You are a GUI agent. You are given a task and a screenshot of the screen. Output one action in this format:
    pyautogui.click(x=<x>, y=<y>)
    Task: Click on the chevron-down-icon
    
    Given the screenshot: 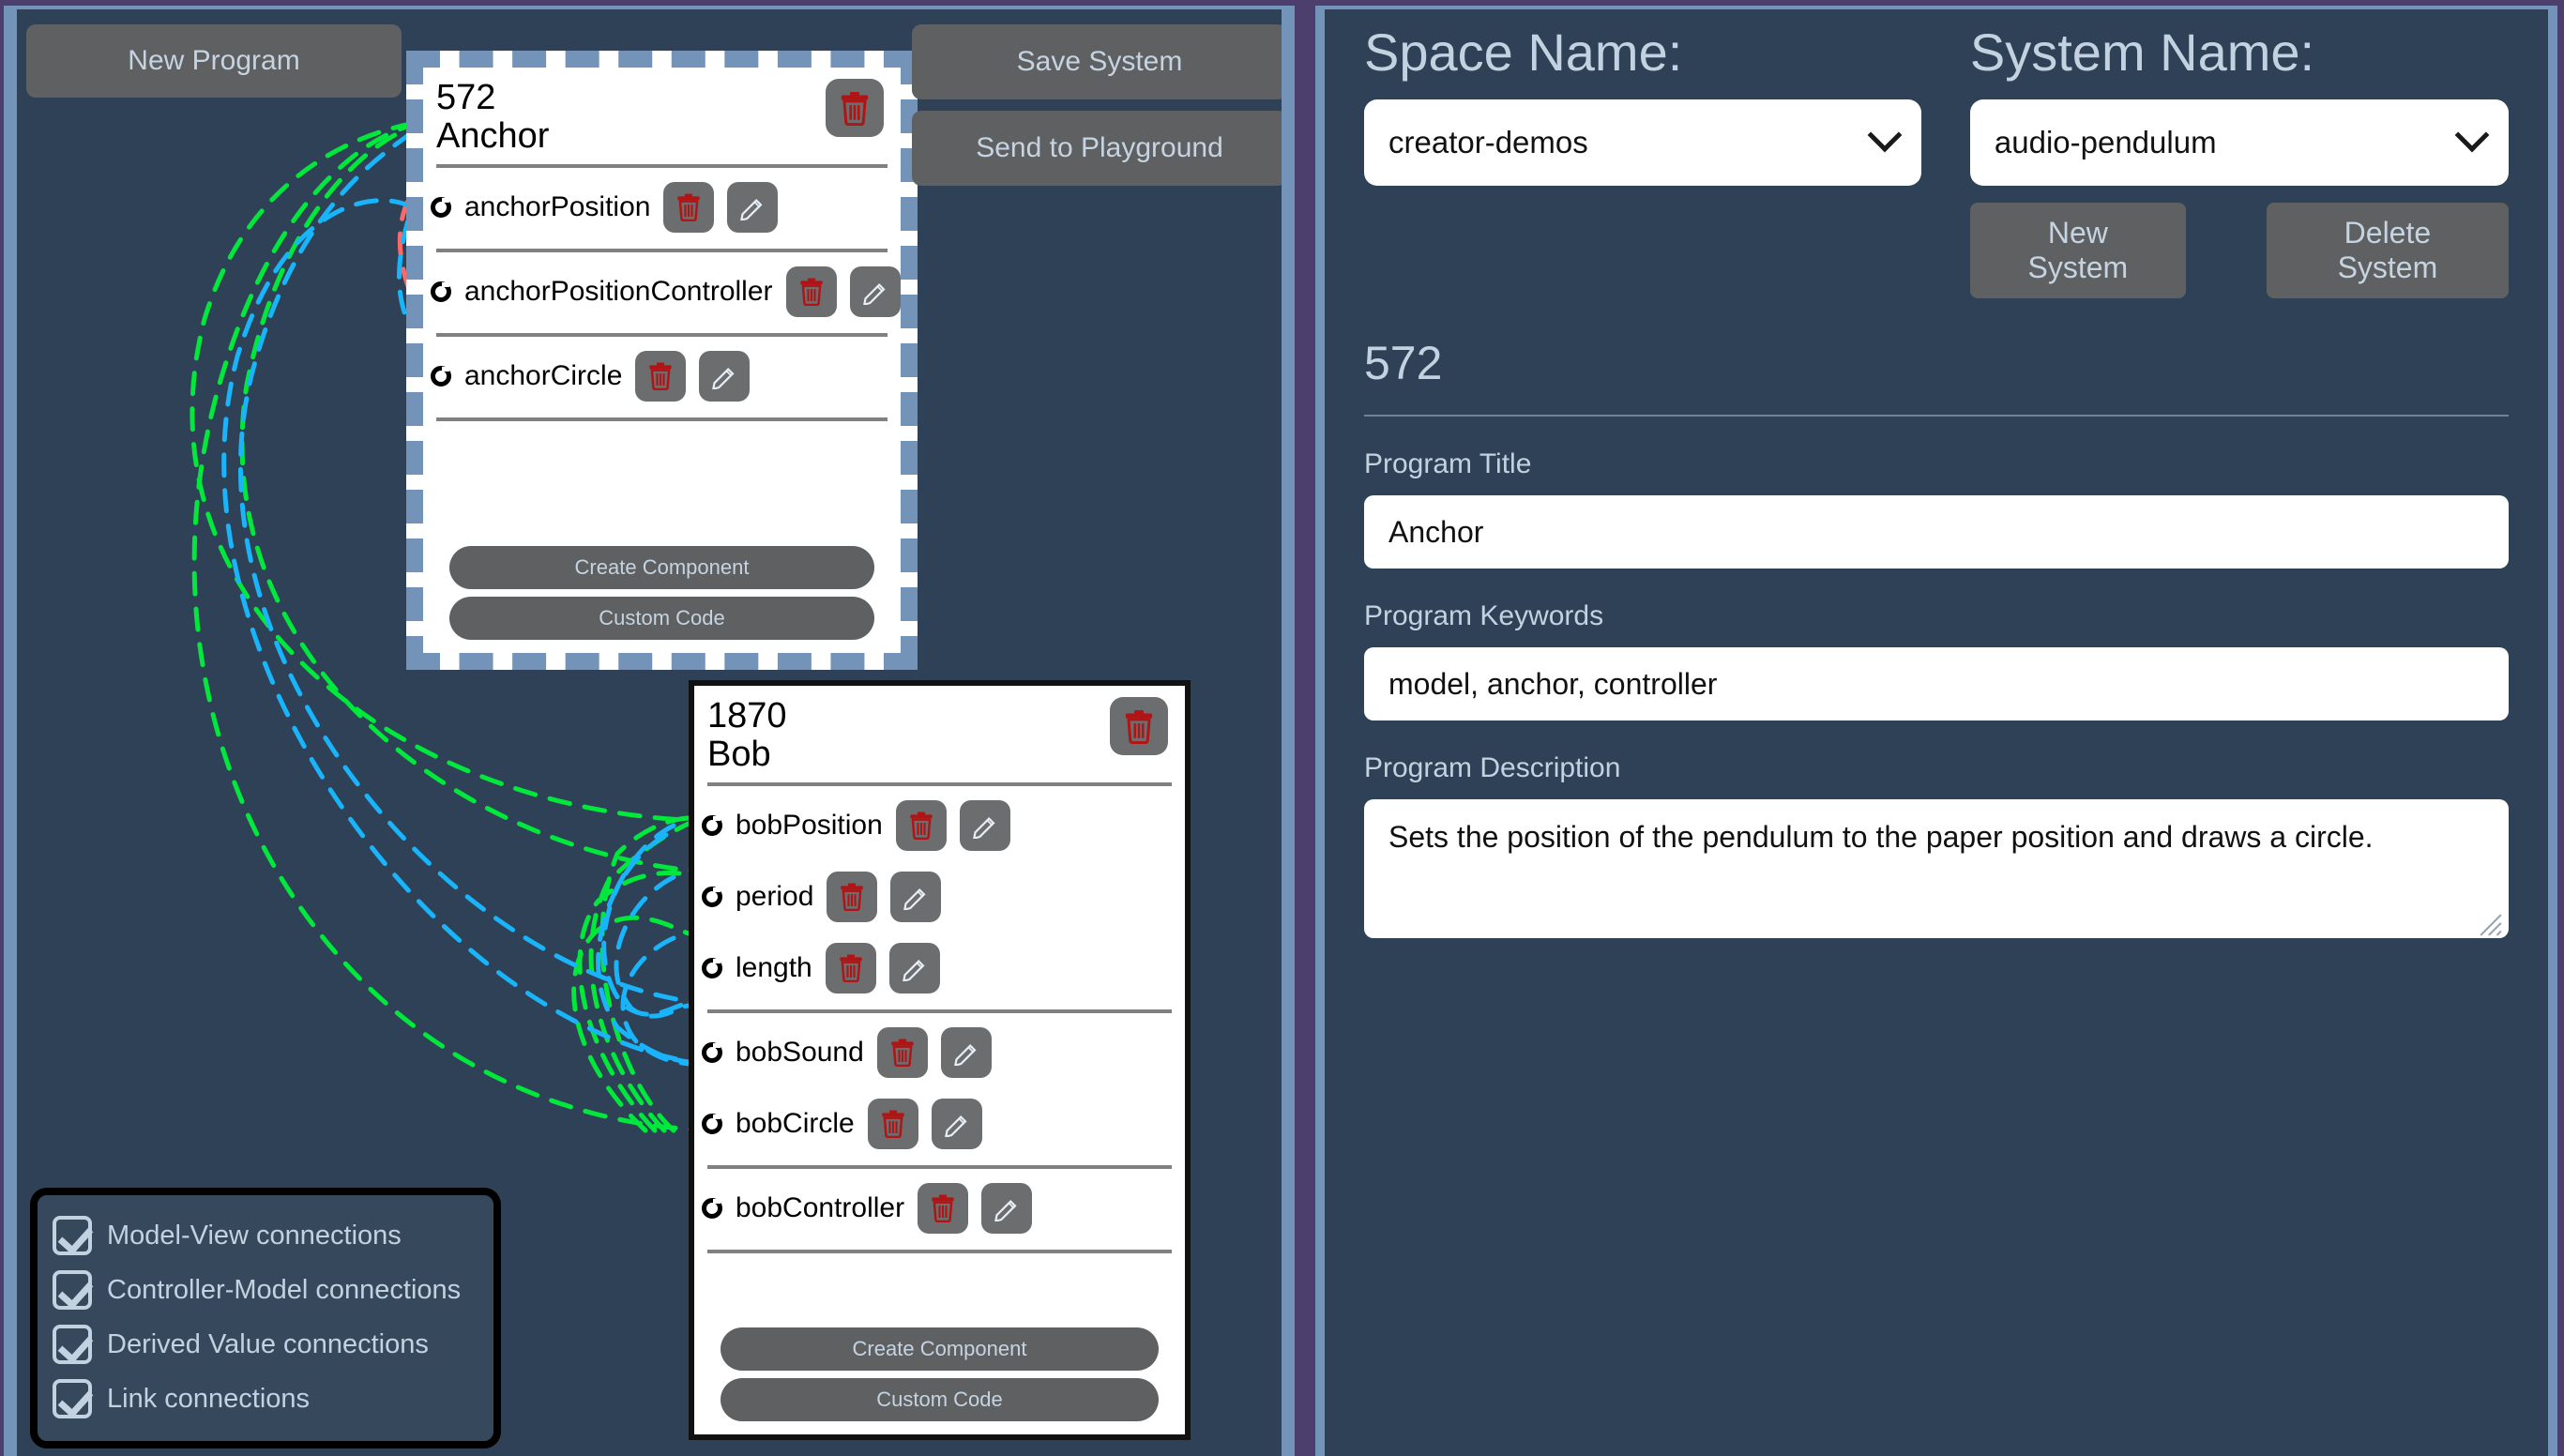 What is the action you would take?
    pyautogui.click(x=1885, y=135)
    